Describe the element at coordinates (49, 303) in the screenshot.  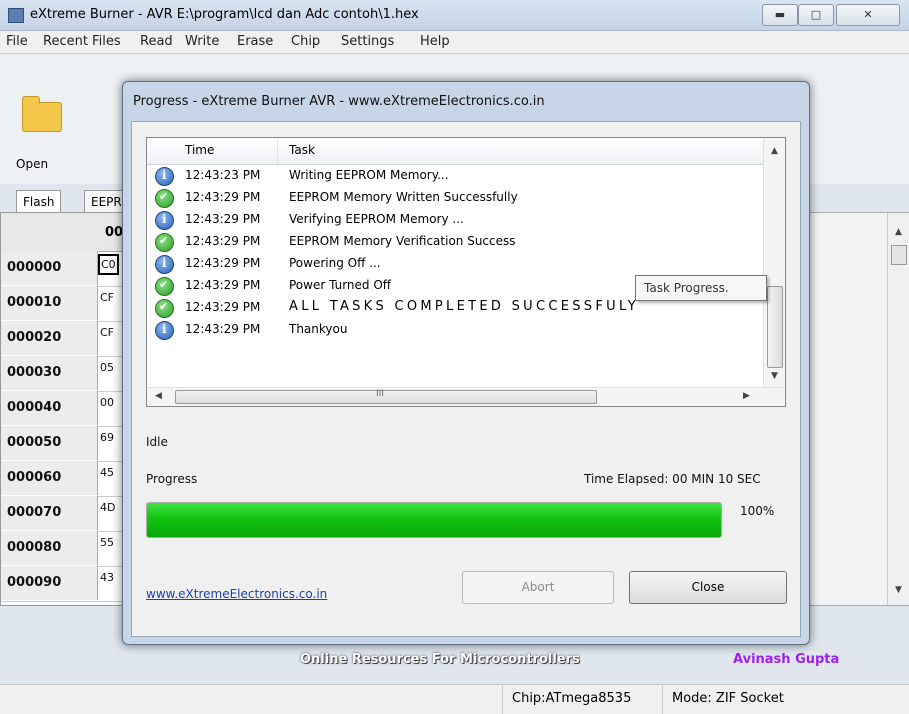
I see `grid-address: 000010` at that location.